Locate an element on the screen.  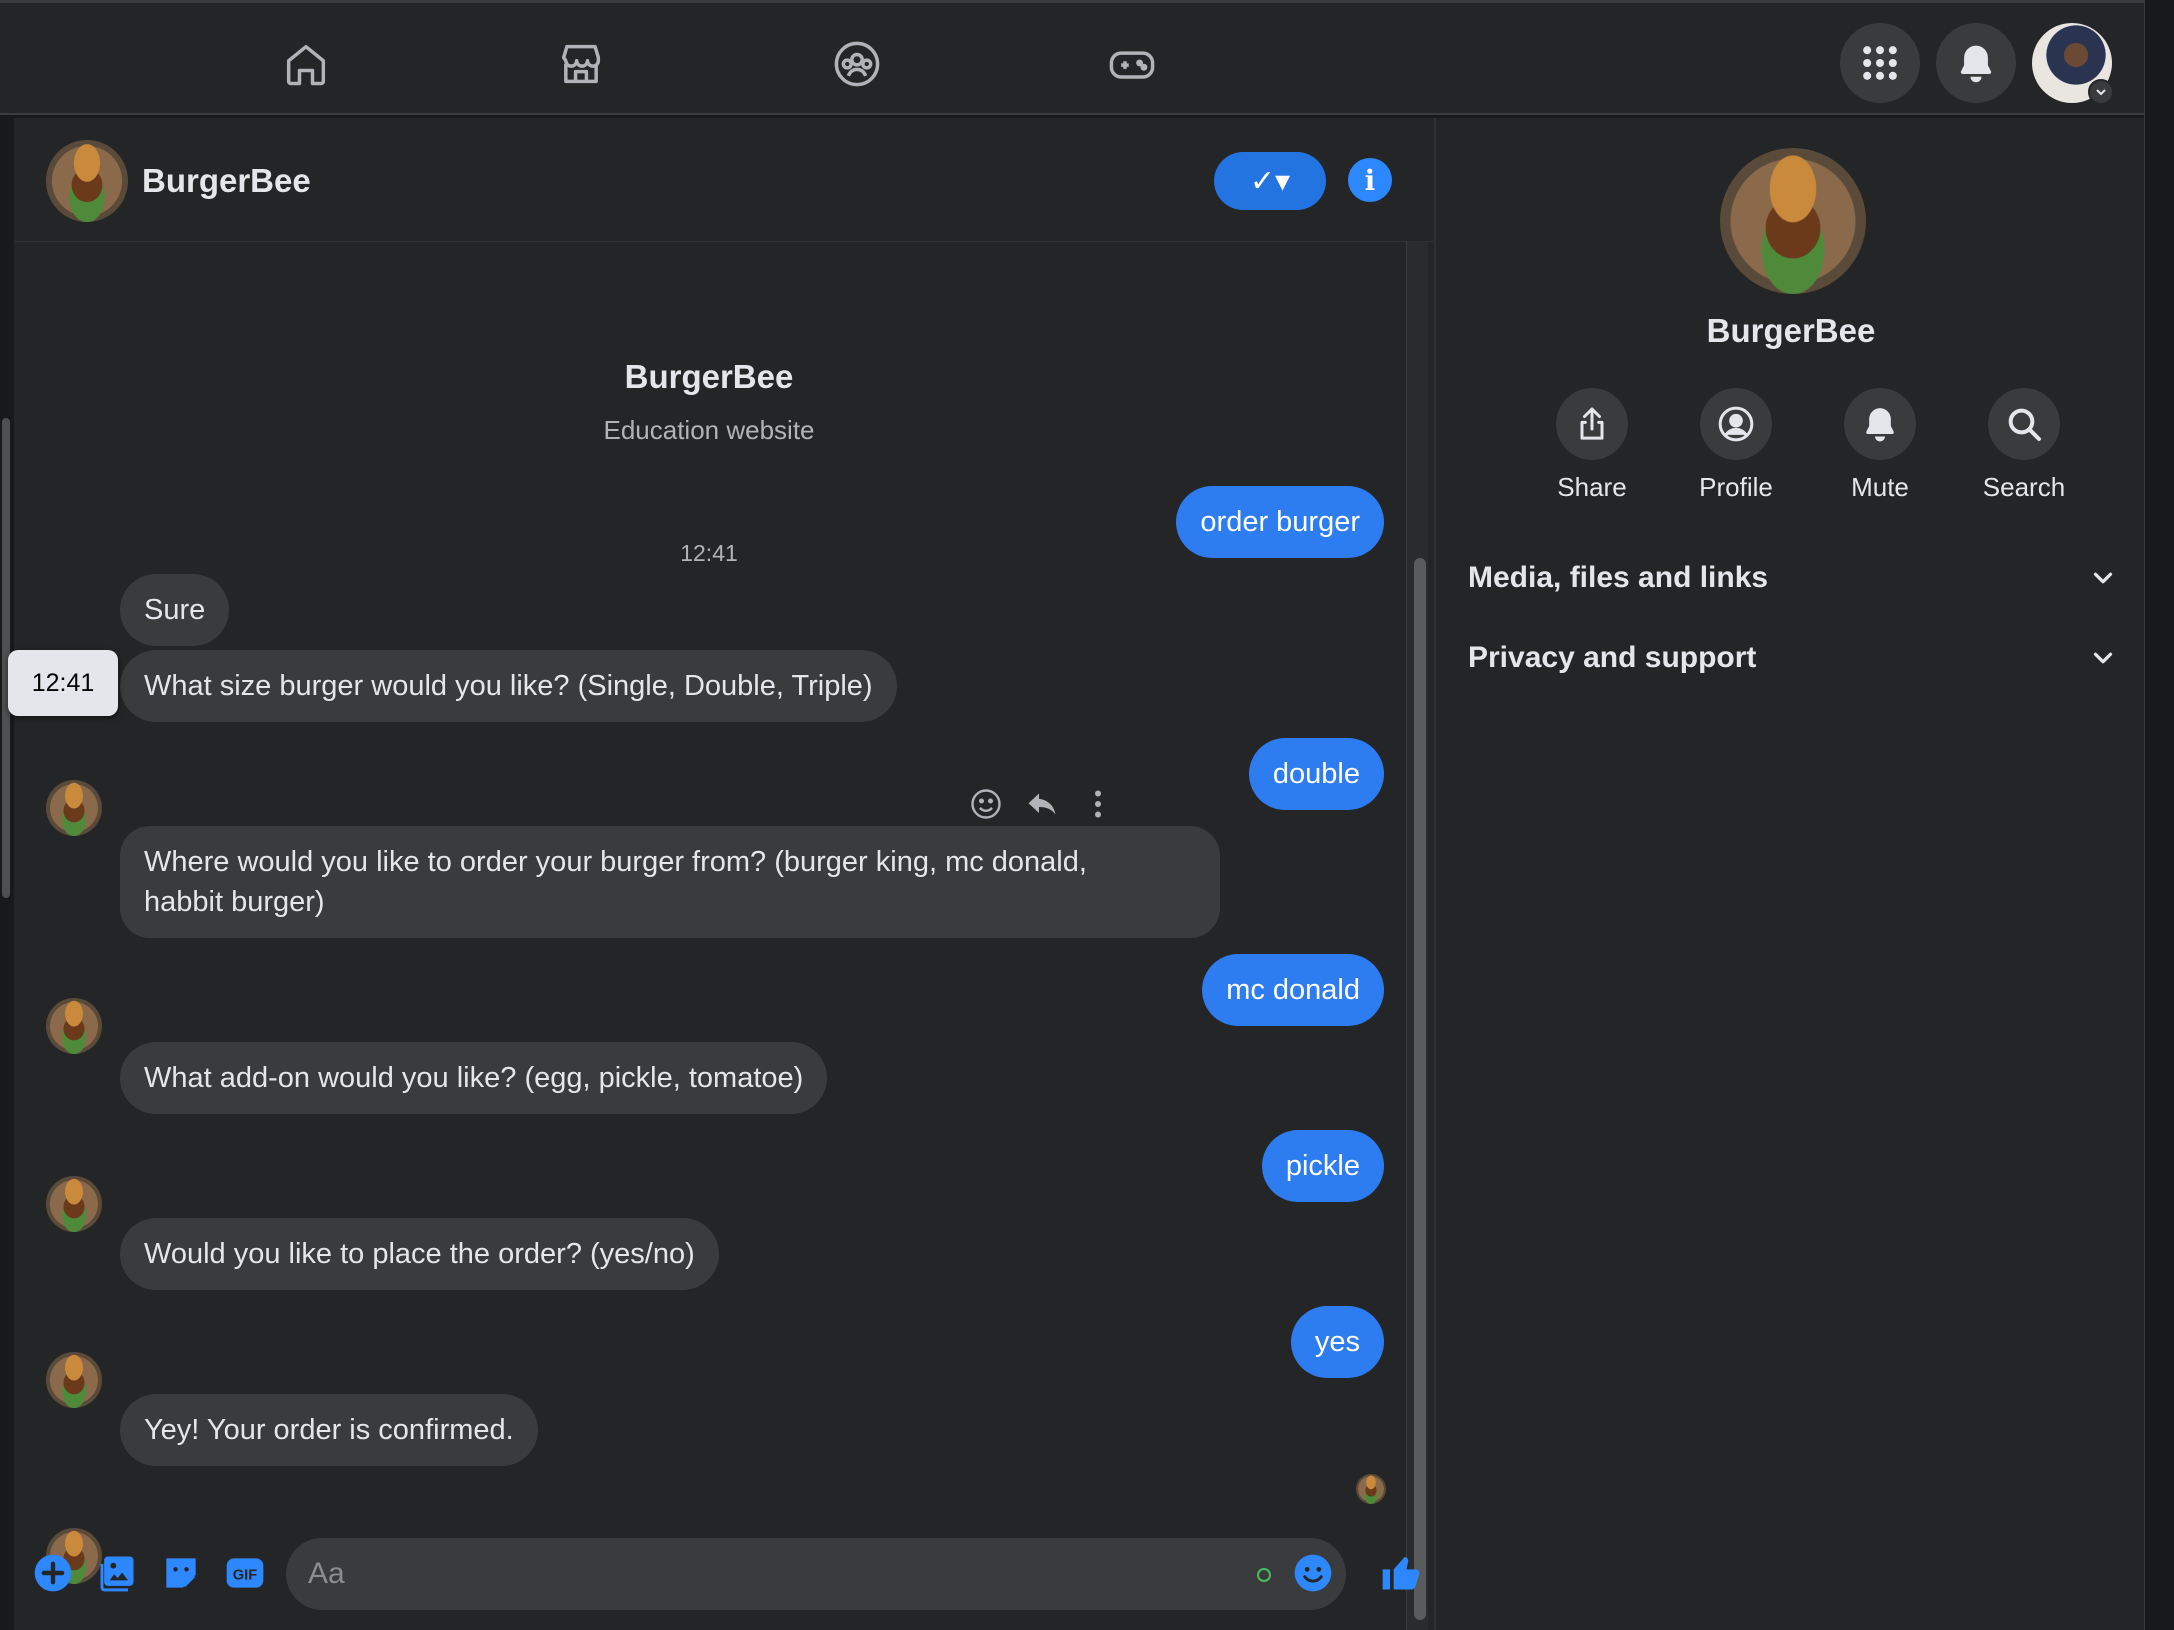
emoji-icon is located at coordinates (1313, 1573).